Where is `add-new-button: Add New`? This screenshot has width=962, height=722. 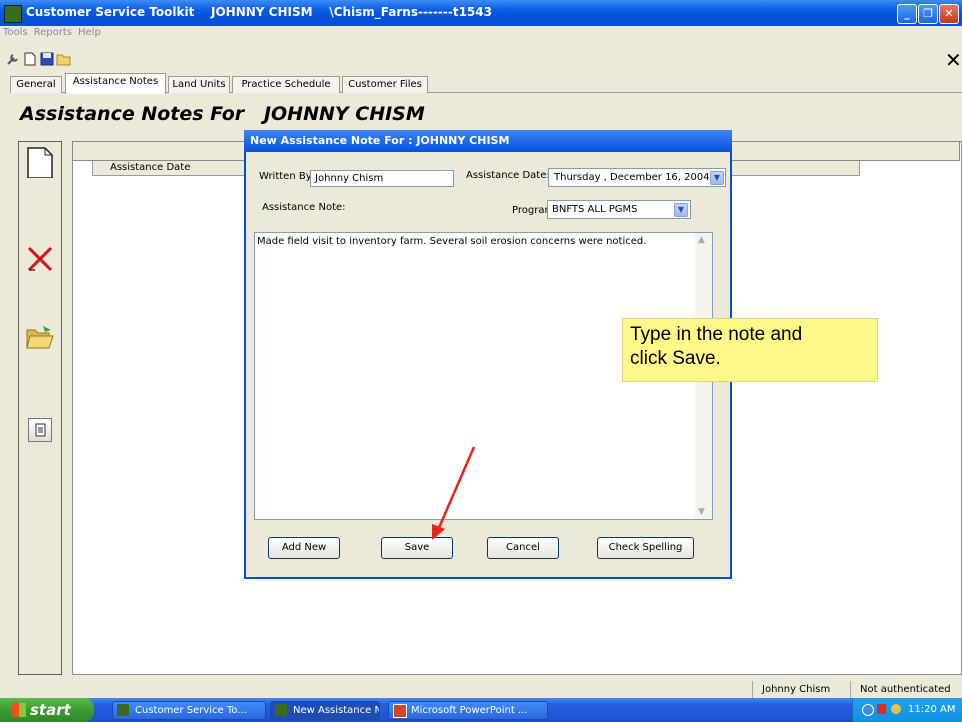 add-new-button: Add New is located at coordinates (304, 548).